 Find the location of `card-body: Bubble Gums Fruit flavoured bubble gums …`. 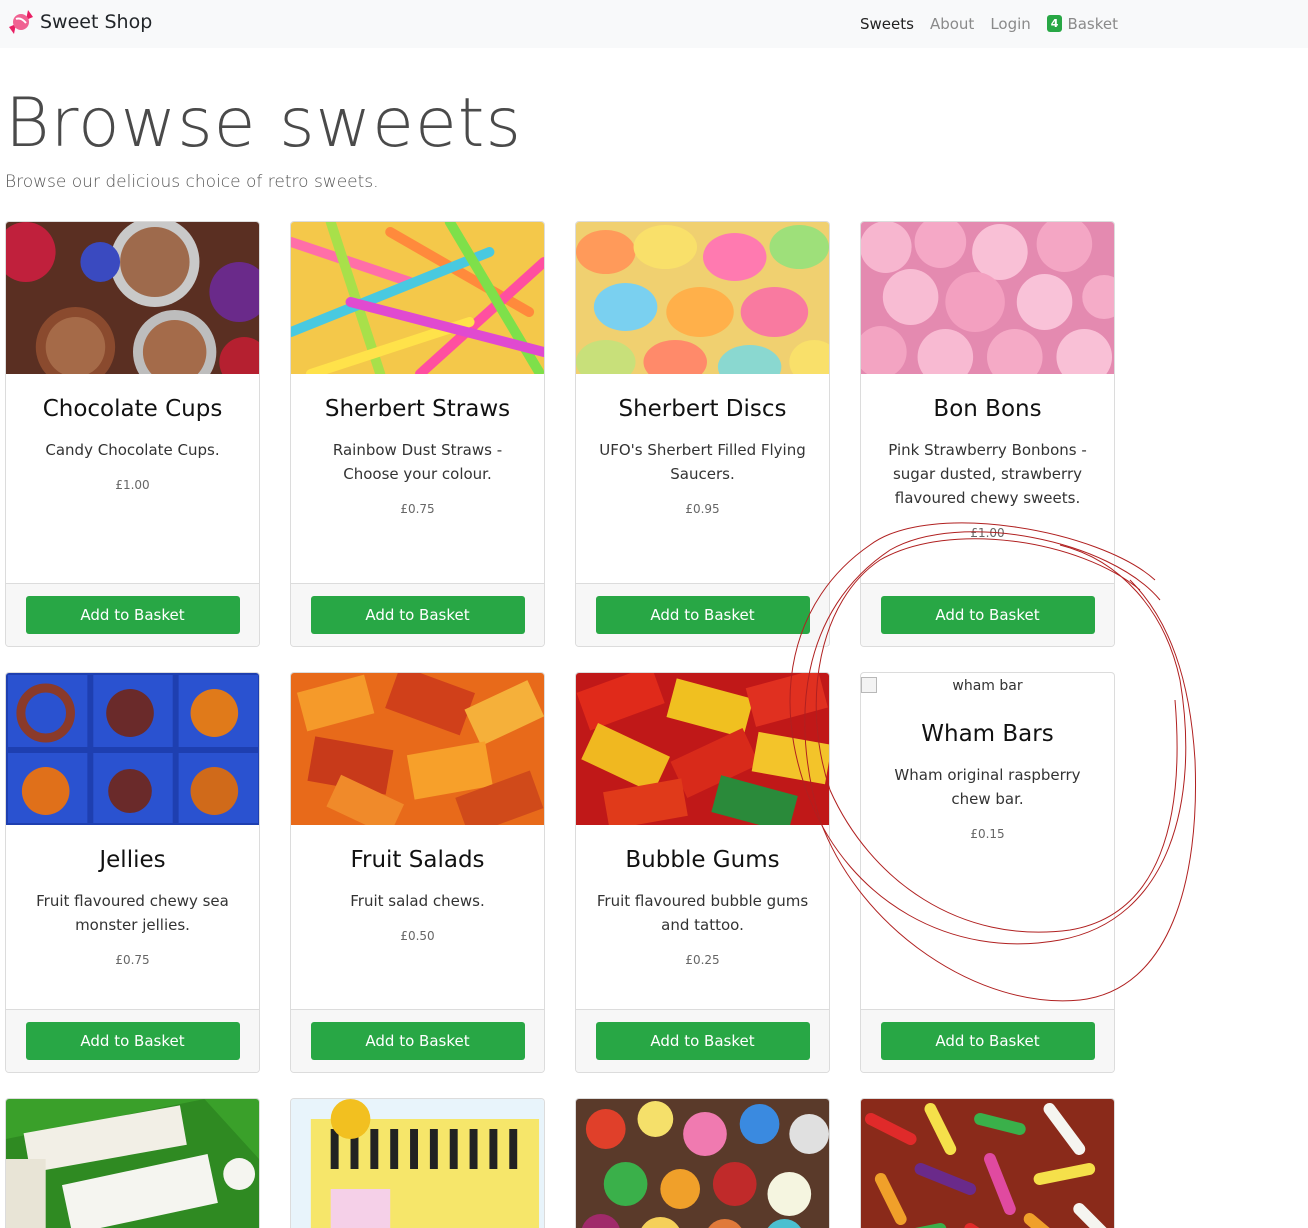

card-body: Bubble Gums Fruit flavoured bubble gums … is located at coordinates (702, 917).